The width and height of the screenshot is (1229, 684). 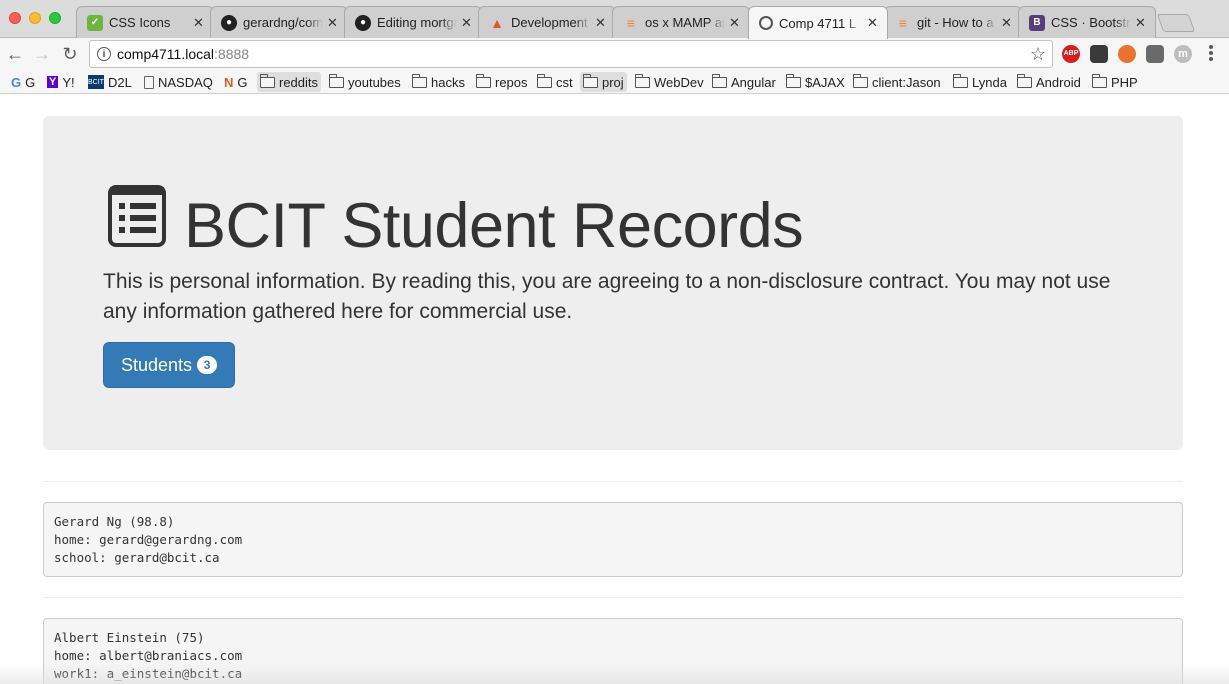 I want to click on students-button: Students 3, so click(x=169, y=365).